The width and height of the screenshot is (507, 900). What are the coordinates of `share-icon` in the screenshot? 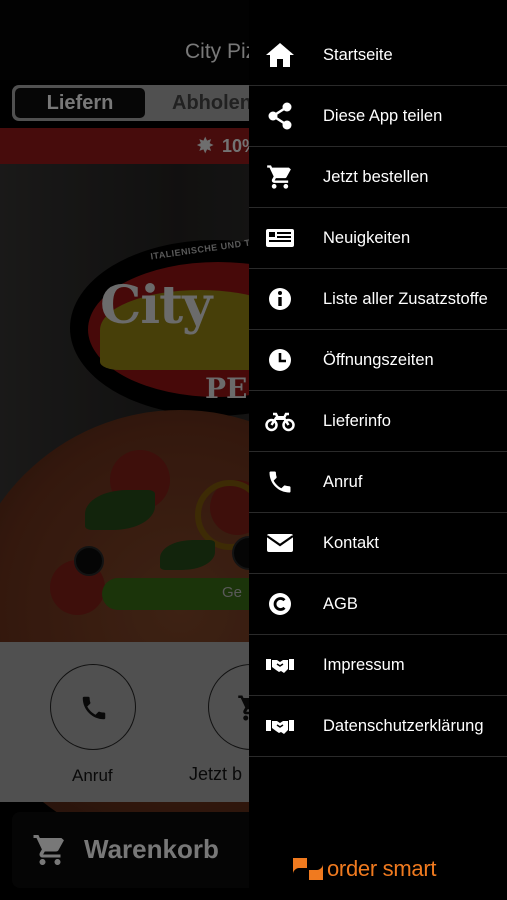 It's located at (280, 116).